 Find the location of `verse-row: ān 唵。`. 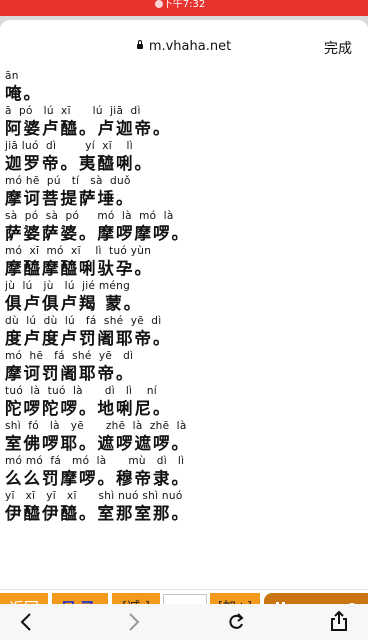

verse-row: ān 唵。 is located at coordinates (185, 87).